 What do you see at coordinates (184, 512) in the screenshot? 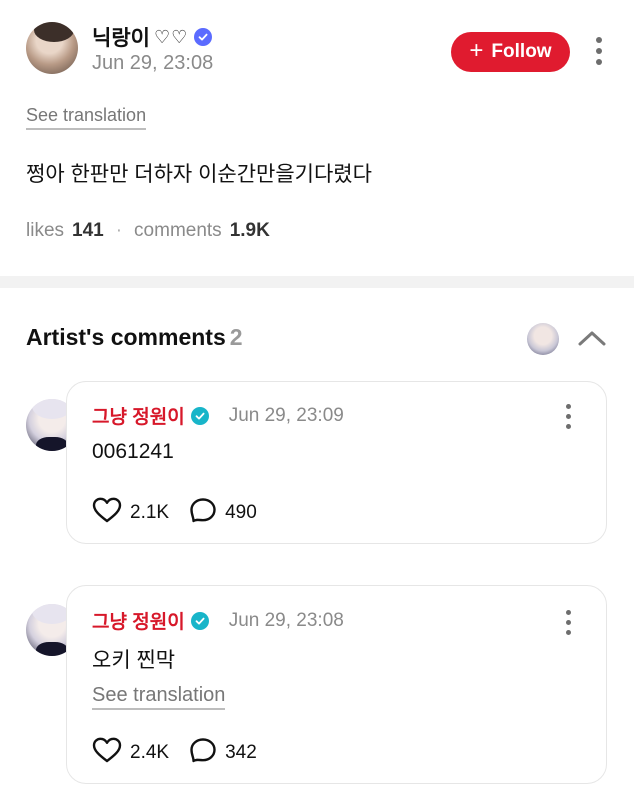
I see `comment-actions: 2.1K 490` at bounding box center [184, 512].